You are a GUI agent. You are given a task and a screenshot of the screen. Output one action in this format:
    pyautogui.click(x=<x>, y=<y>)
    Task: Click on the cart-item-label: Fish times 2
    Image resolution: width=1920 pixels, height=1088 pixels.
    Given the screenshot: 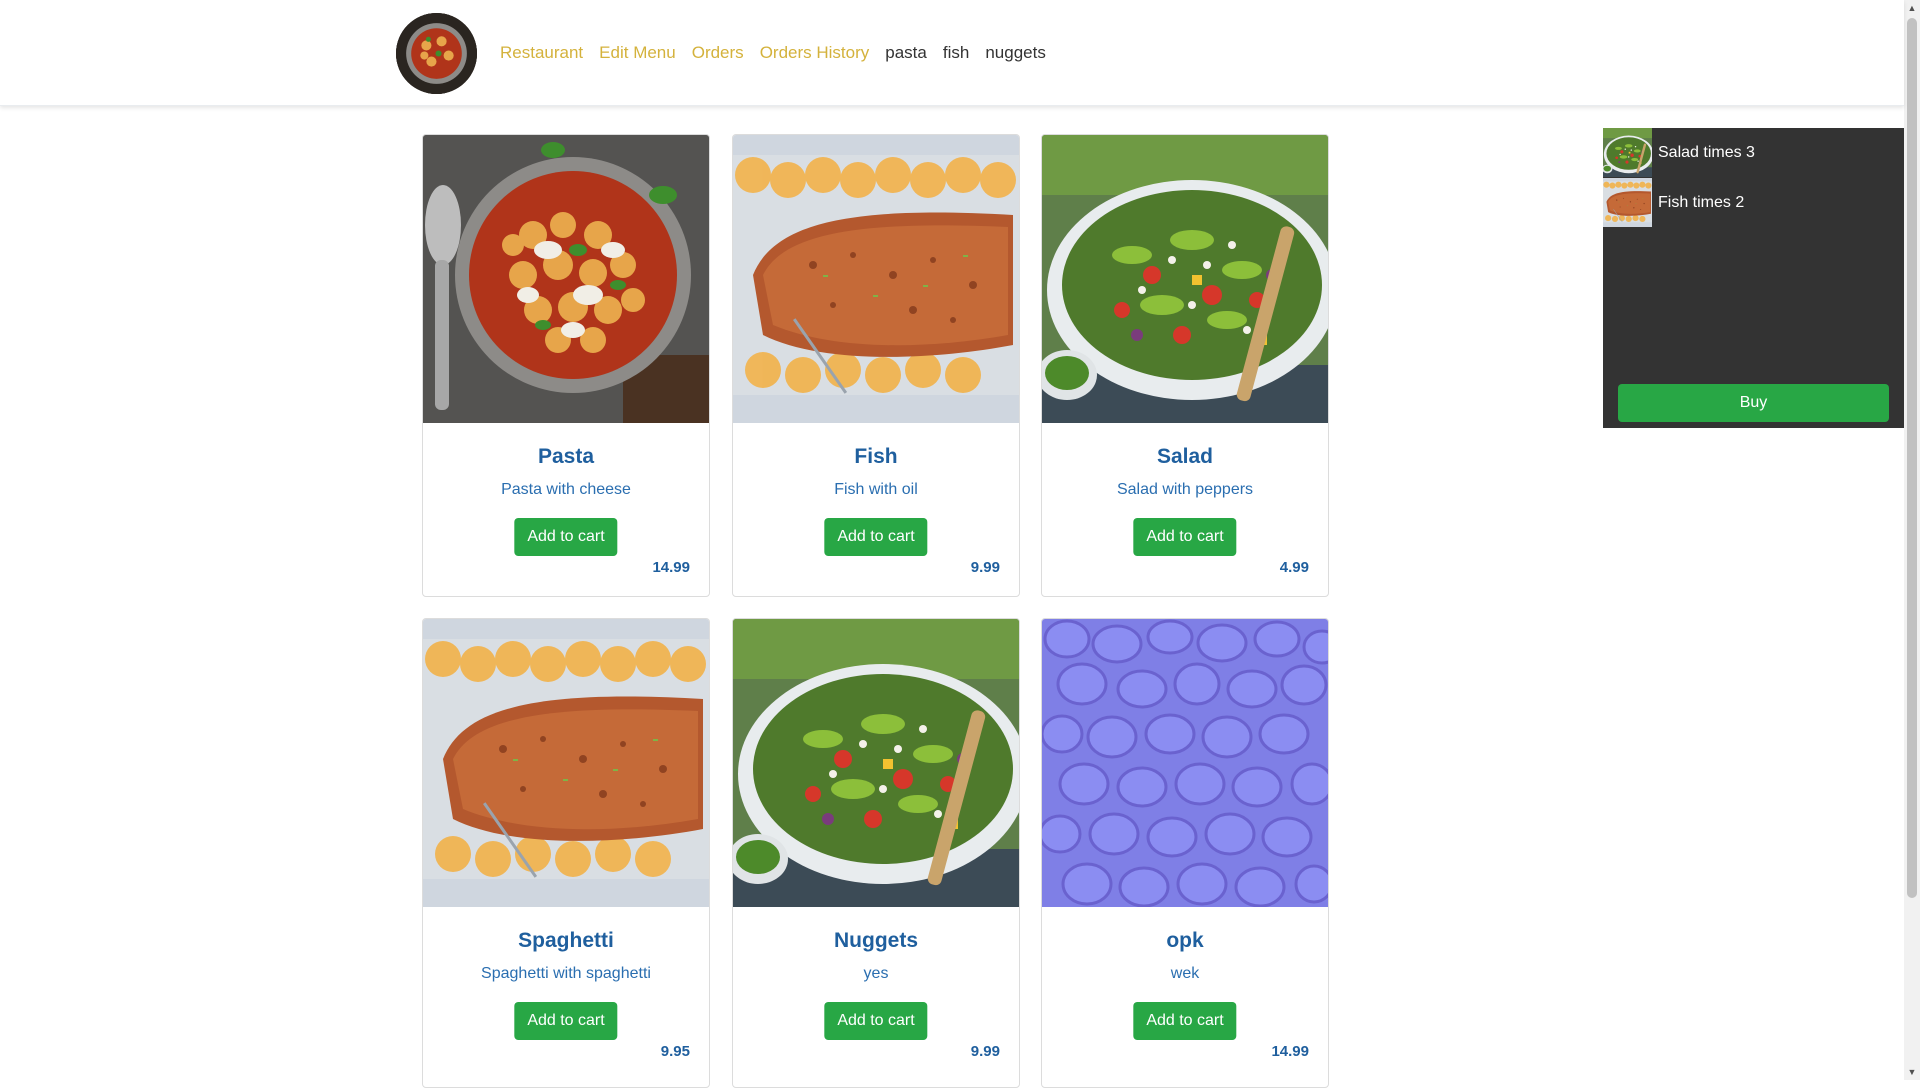 What is the action you would take?
    pyautogui.click(x=1701, y=202)
    